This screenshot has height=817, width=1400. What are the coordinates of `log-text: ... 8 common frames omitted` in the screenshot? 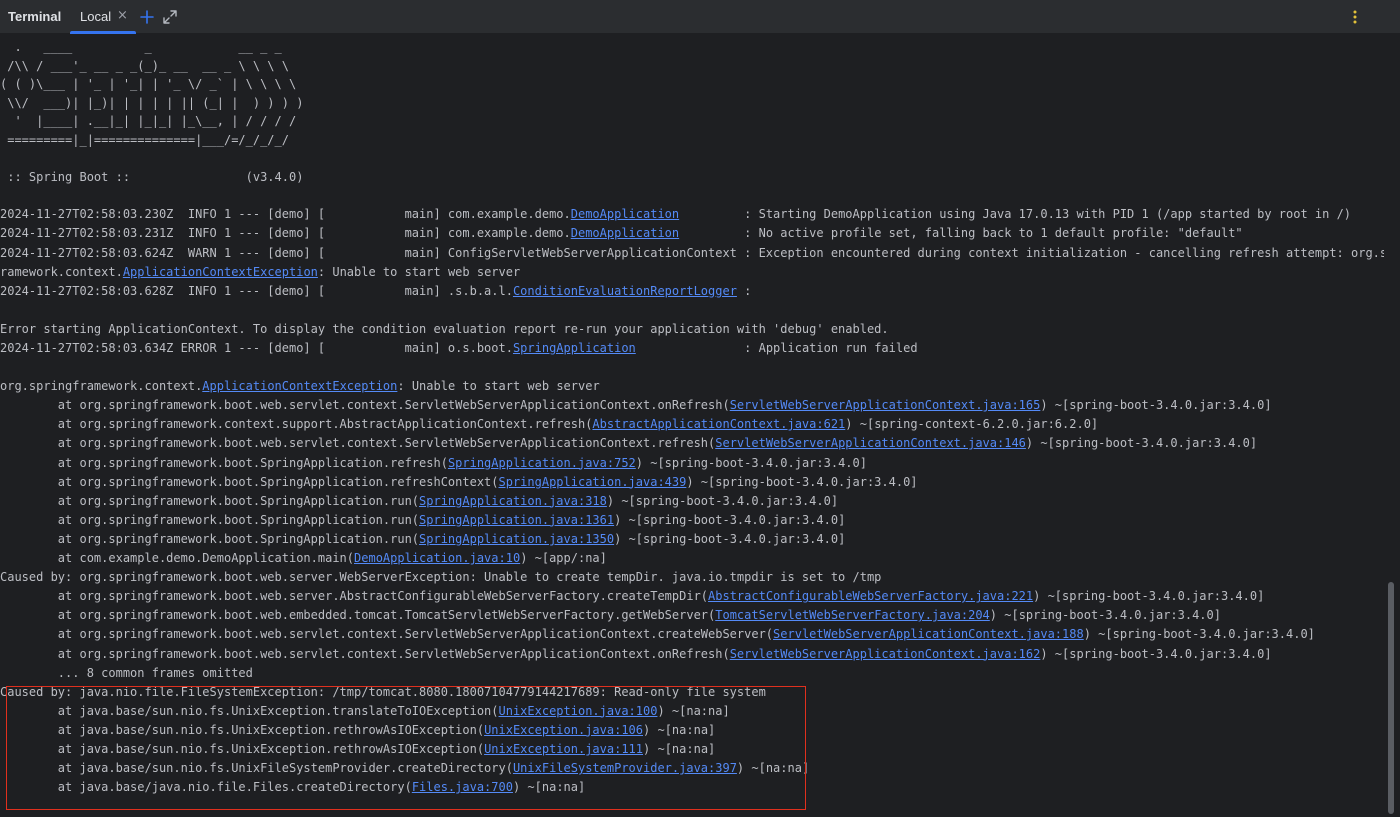 It's located at (126, 672).